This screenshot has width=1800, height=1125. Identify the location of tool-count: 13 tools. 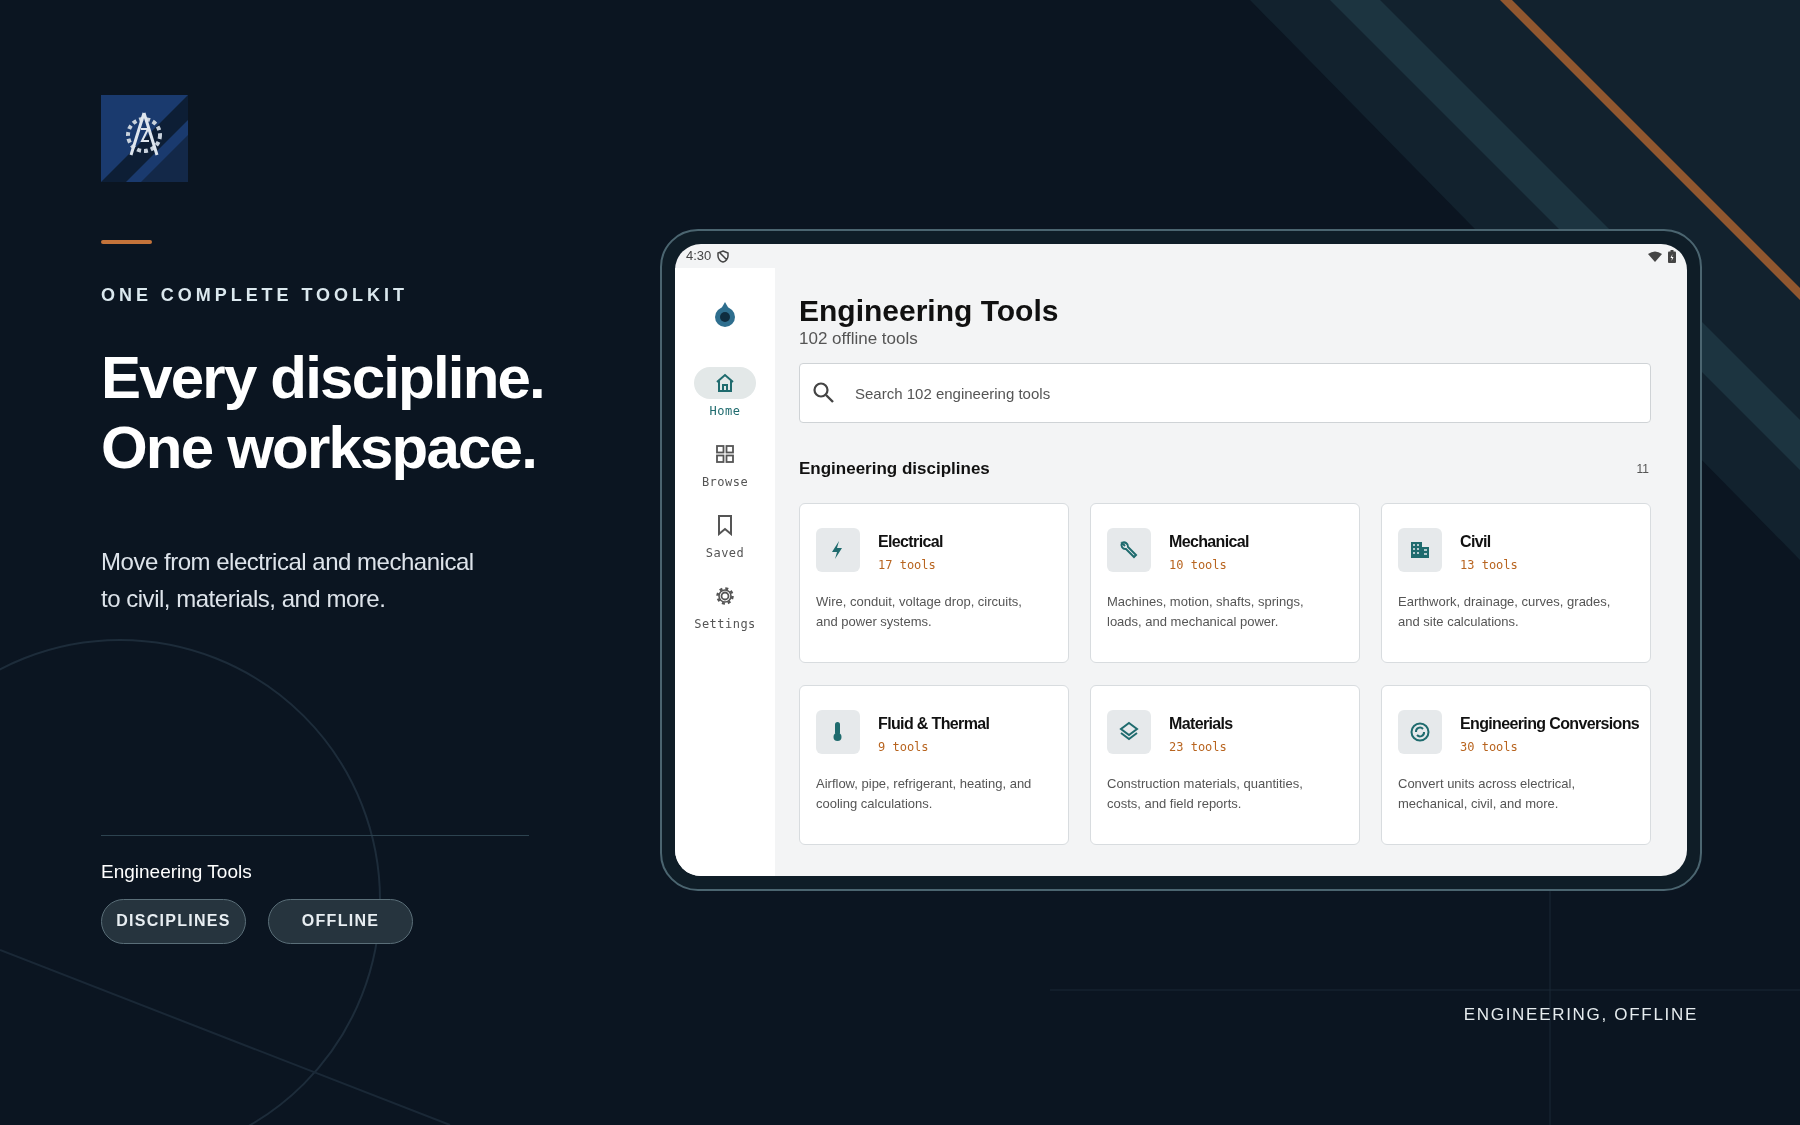
(1489, 565).